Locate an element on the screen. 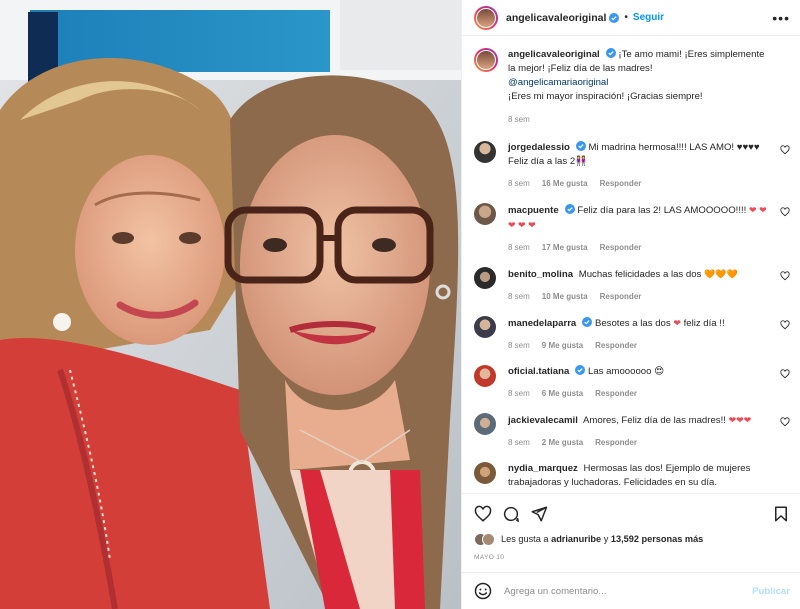 This screenshot has width=800, height=609. likes-prefix: Les gusta a is located at coordinates (525, 539).